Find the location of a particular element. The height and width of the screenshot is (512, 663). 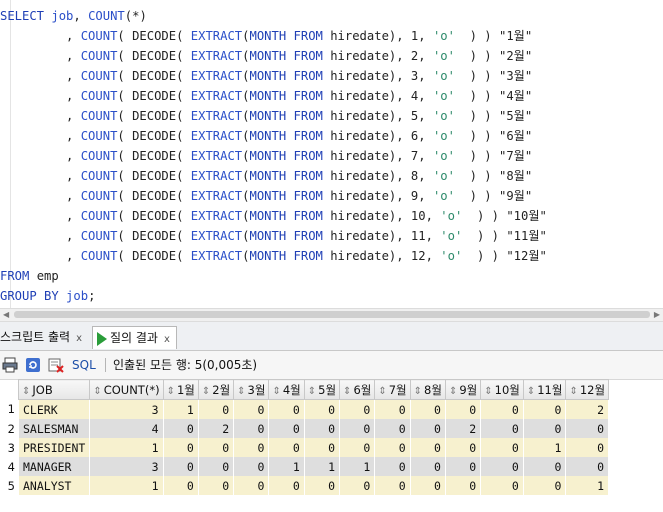

print-icon is located at coordinates (10, 365).